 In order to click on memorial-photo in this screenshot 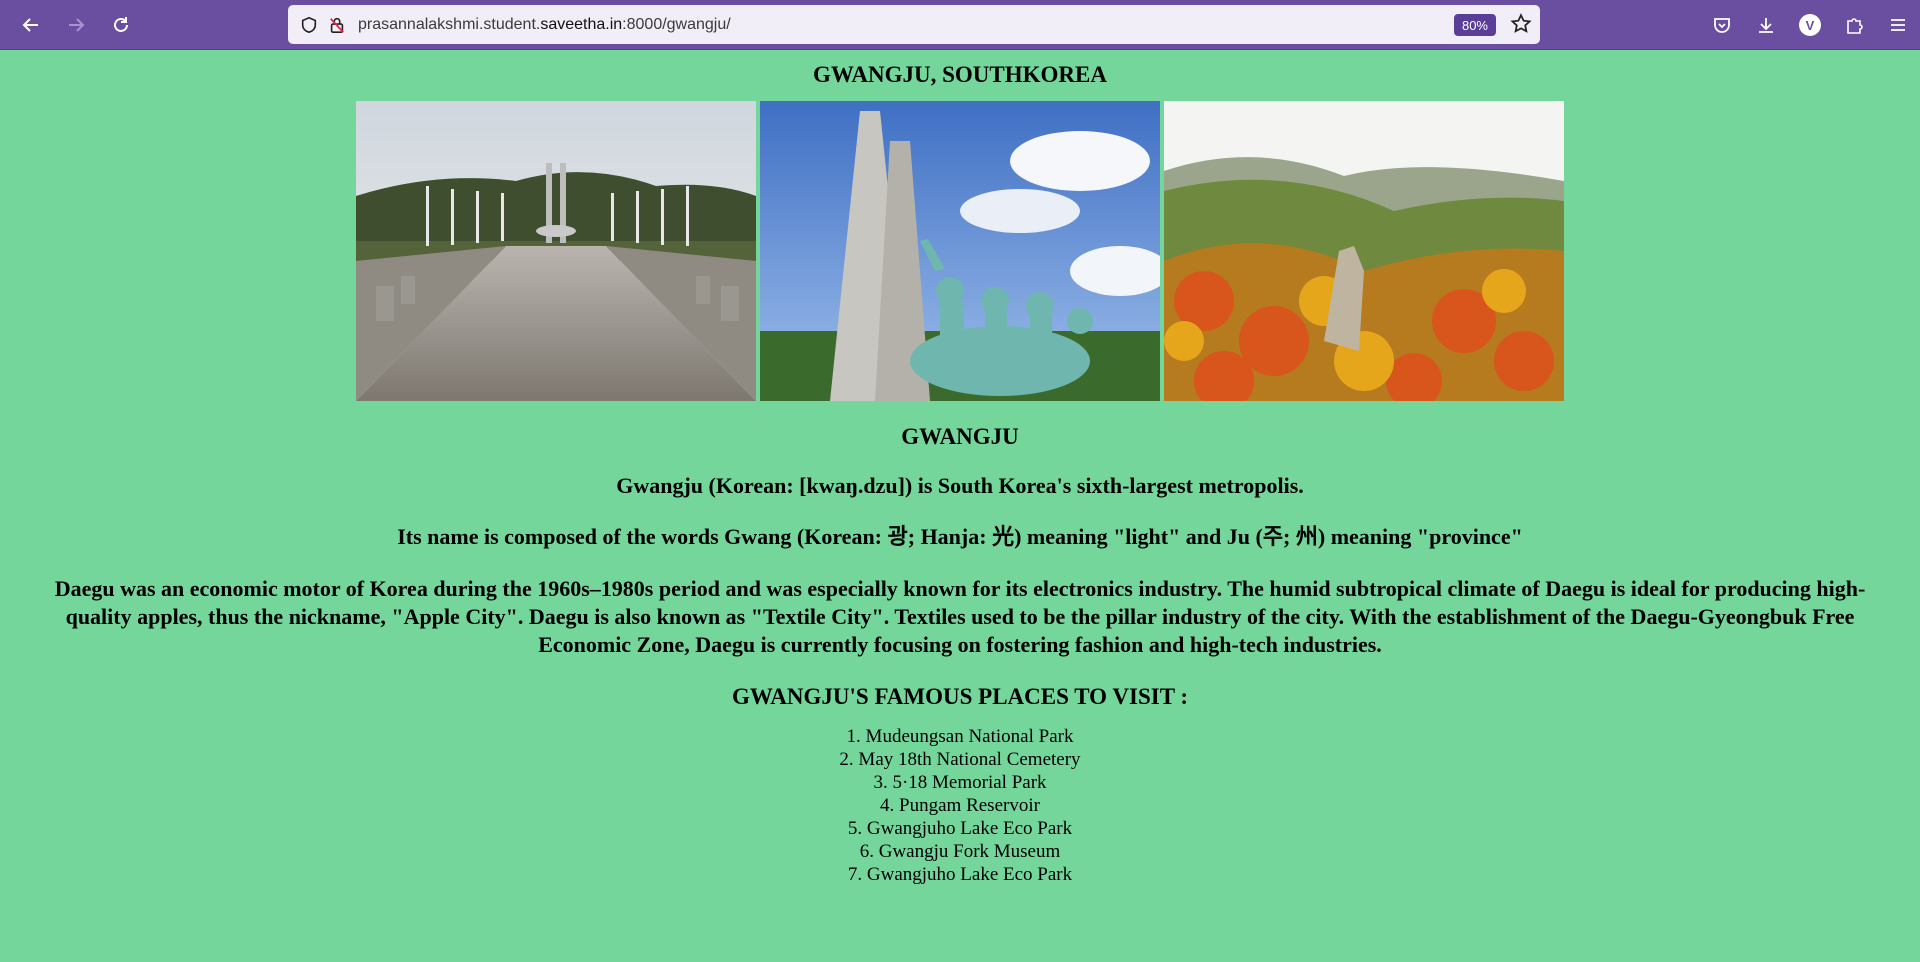, I will do `click(960, 251)`.